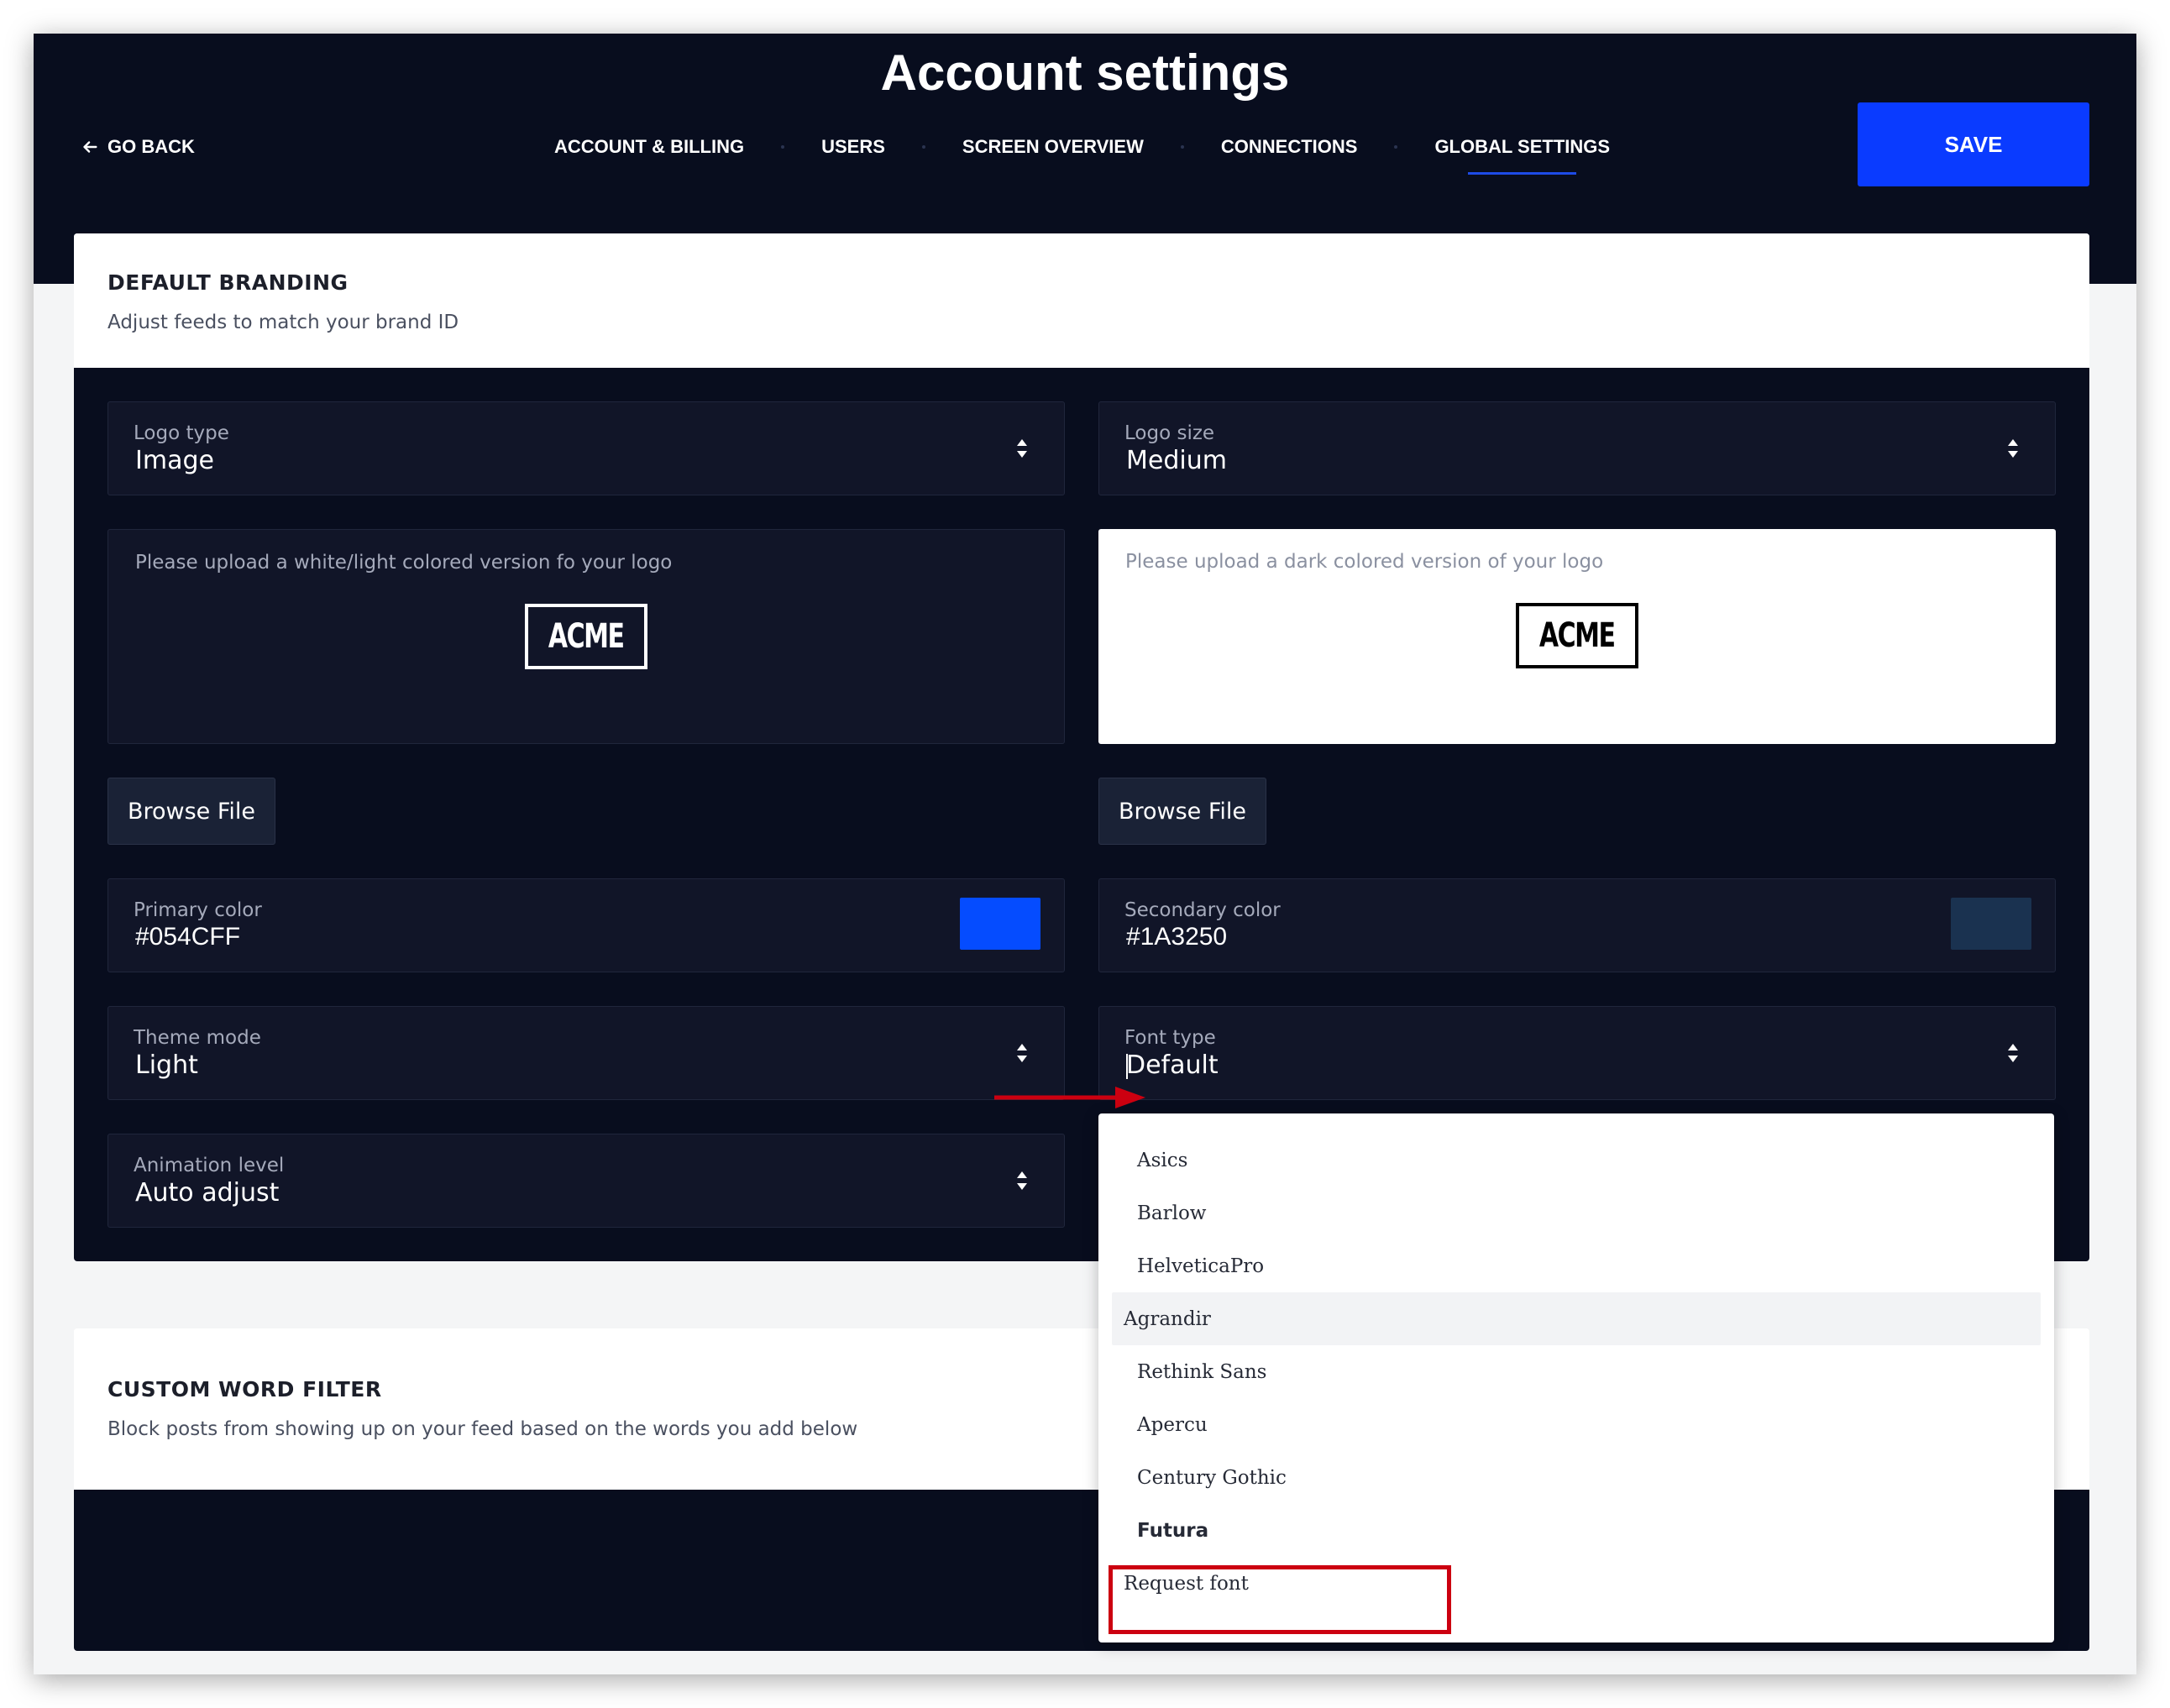 Image resolution: width=2170 pixels, height=1708 pixels. I want to click on field-label: Logo size, so click(1170, 433).